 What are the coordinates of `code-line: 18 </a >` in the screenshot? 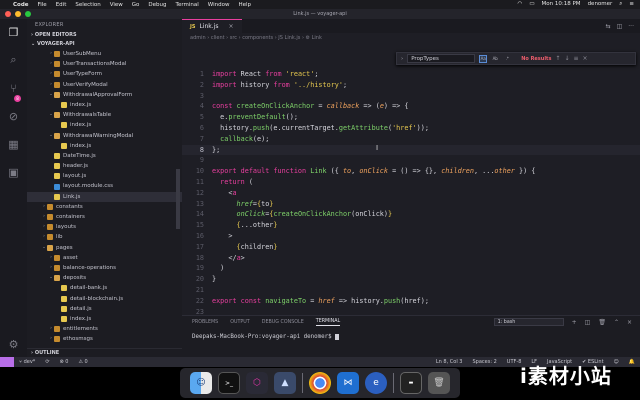 It's located at (411, 258).